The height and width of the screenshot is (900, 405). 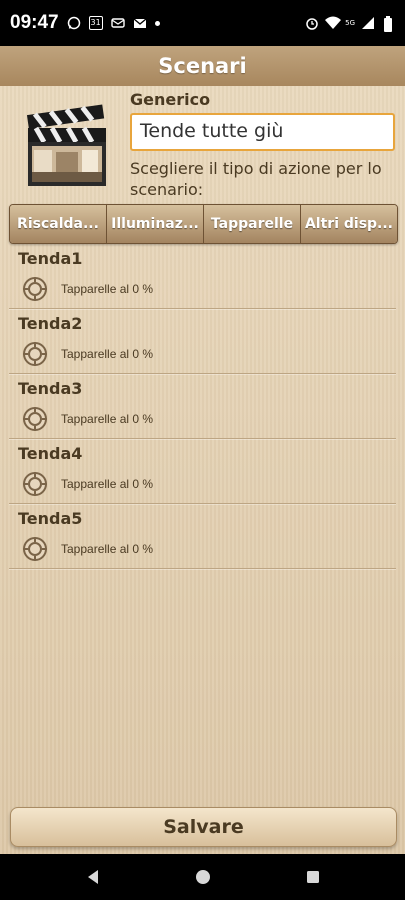 I want to click on device-name: Tenda2, so click(x=50, y=323).